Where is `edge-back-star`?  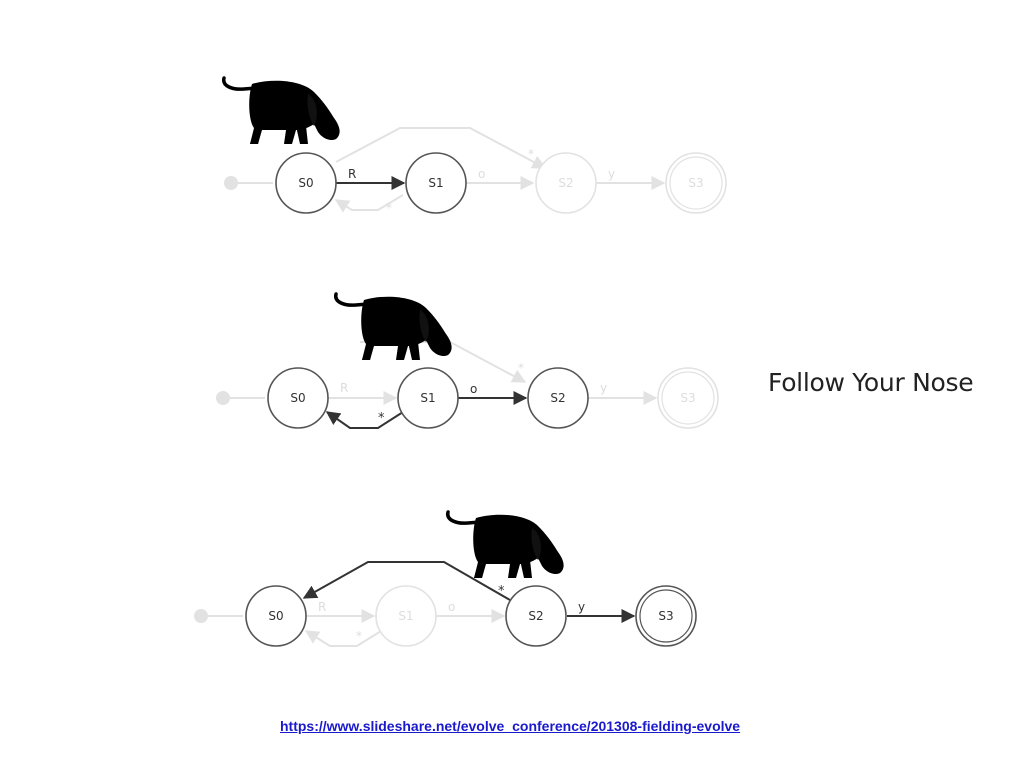 edge-back-star is located at coordinates (364, 420).